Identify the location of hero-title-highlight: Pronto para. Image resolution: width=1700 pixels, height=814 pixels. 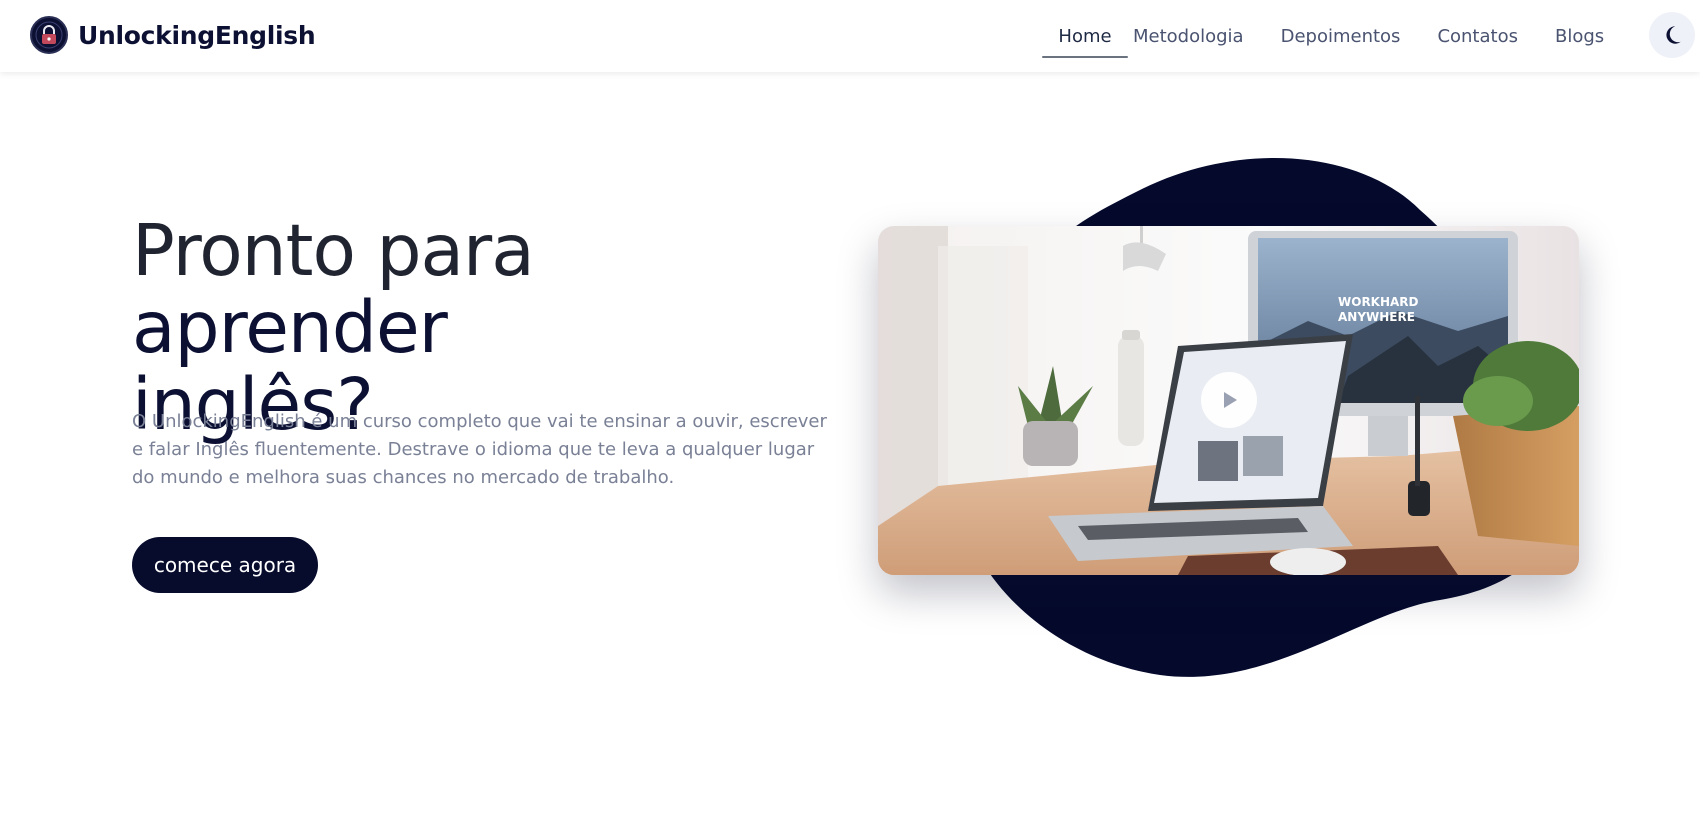
(333, 250).